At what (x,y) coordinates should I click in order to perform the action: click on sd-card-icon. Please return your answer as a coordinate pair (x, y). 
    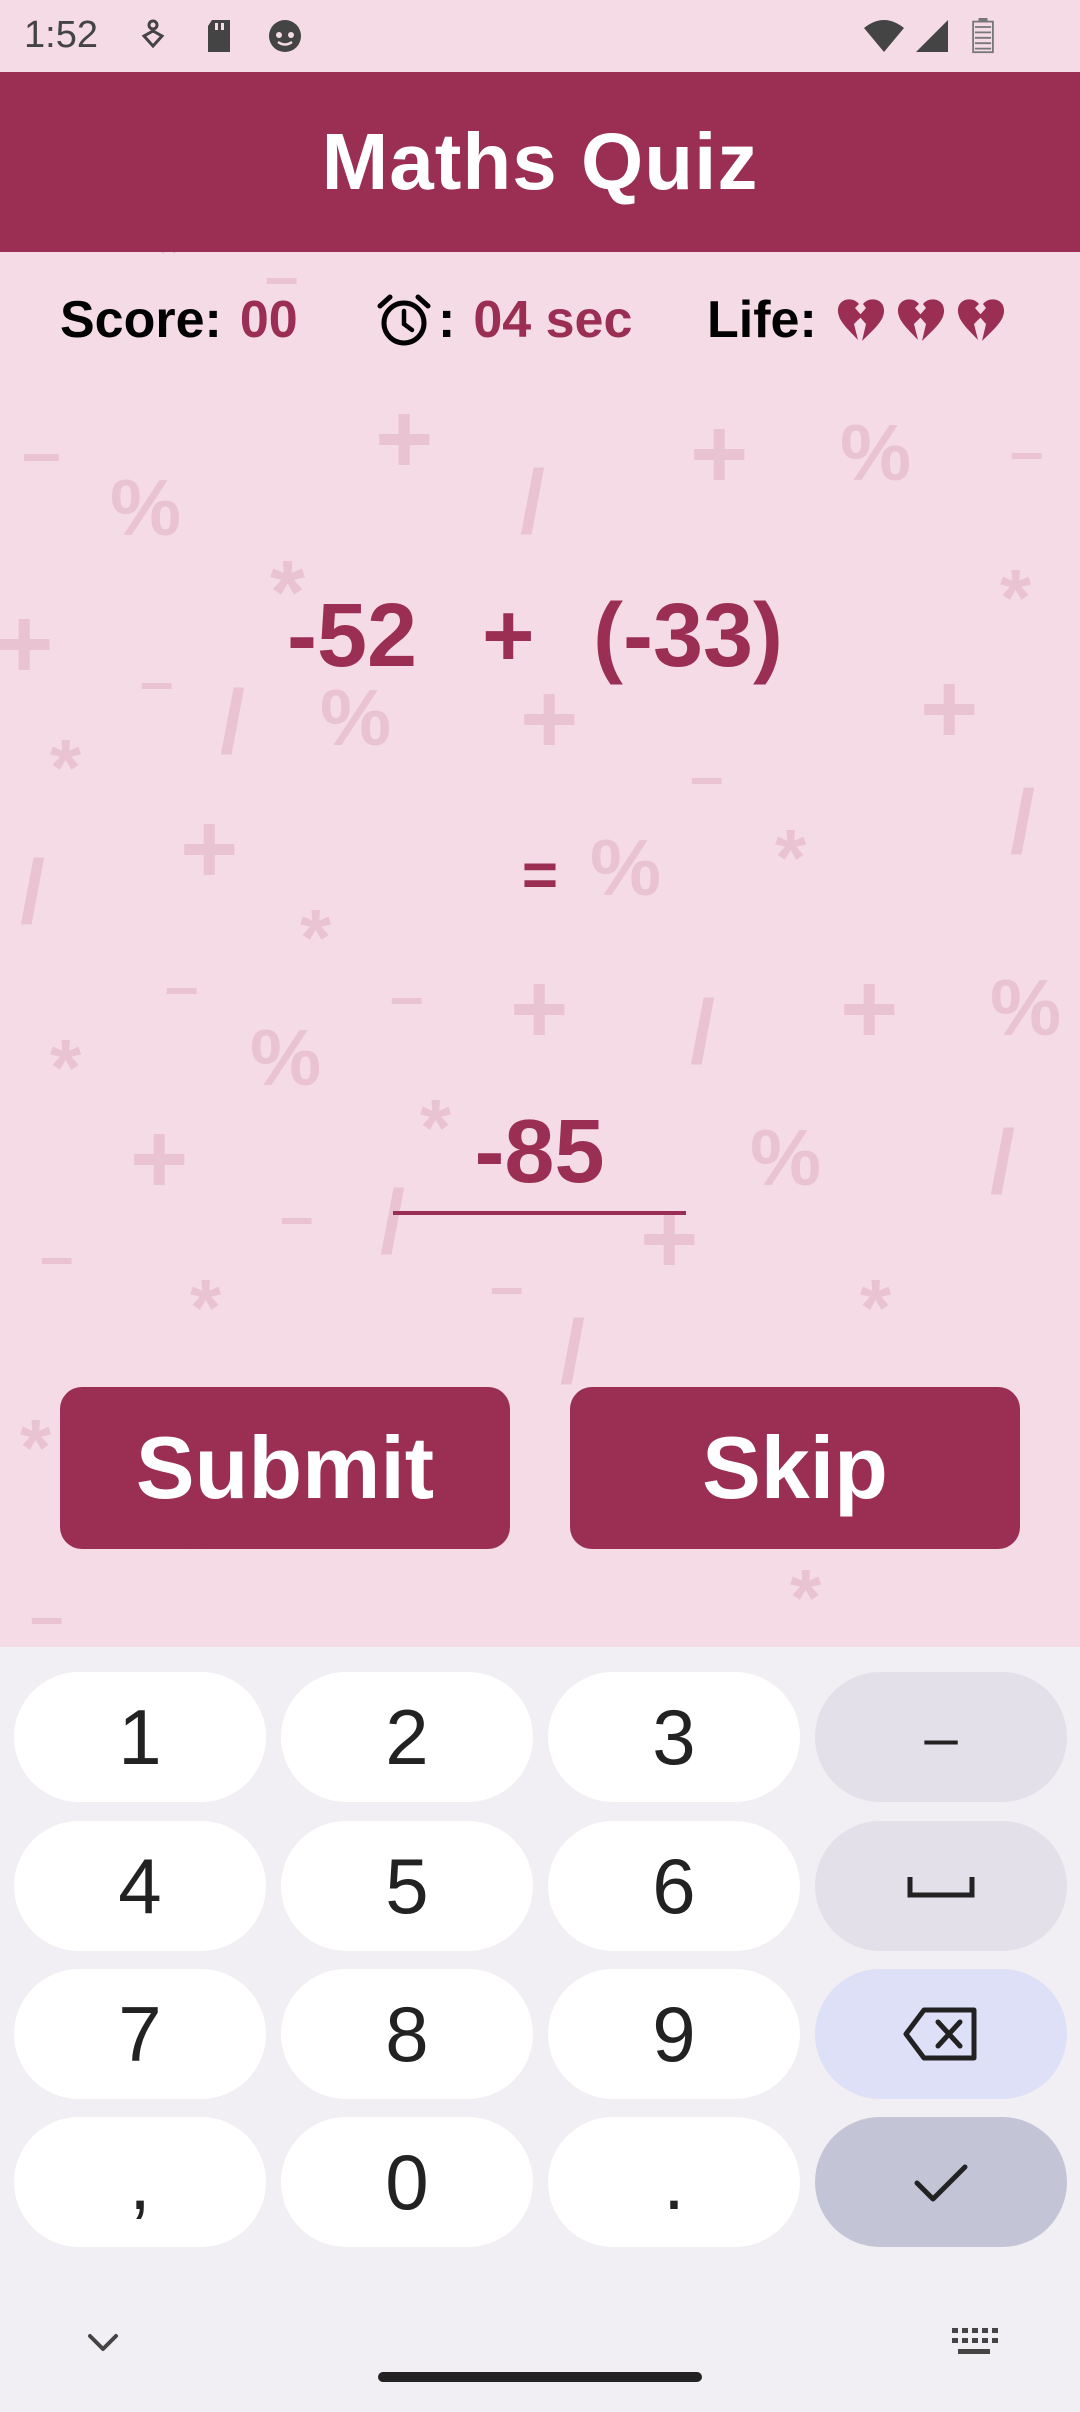
    Looking at the image, I should click on (219, 36).